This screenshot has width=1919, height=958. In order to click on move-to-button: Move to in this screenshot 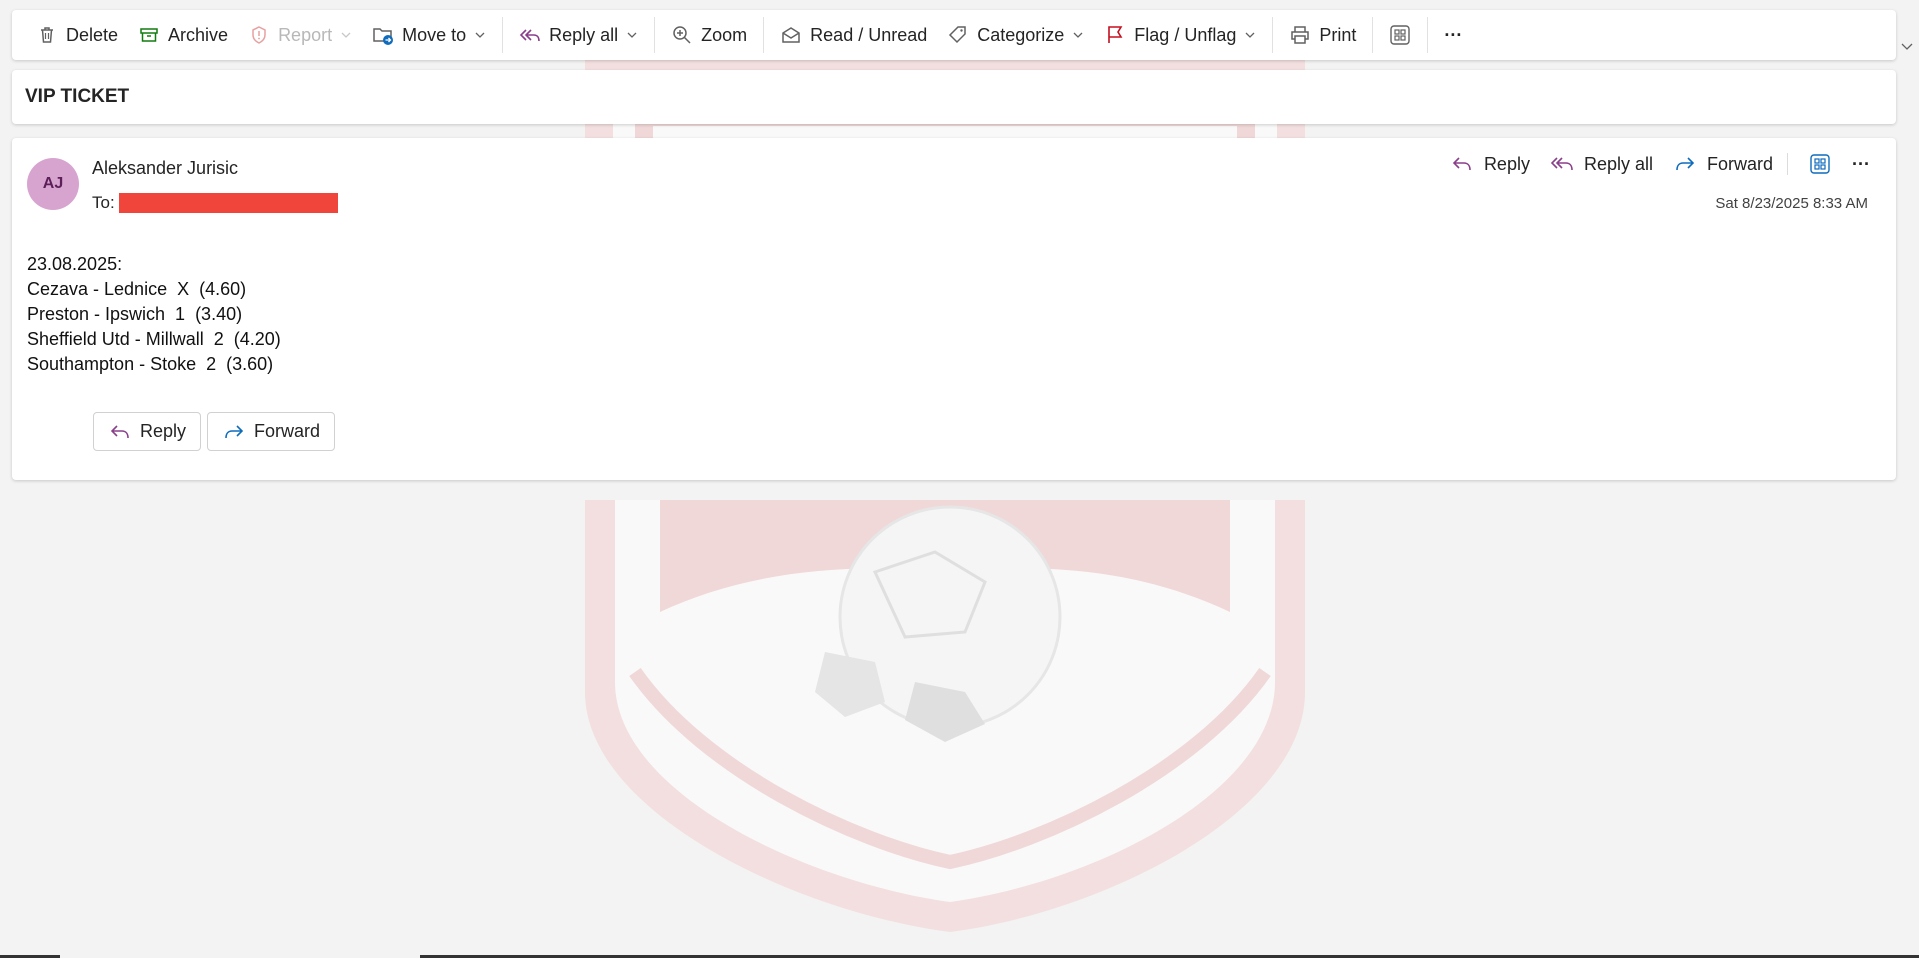, I will do `click(429, 35)`.